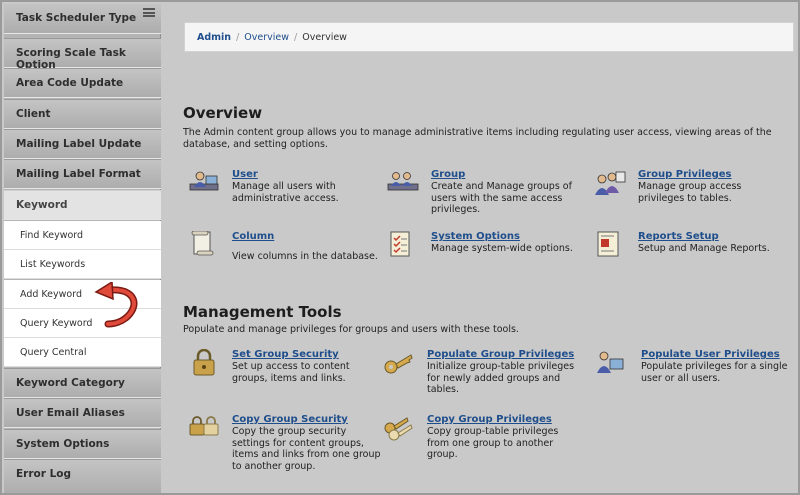  I want to click on set-group-security-link: Set Group Security, so click(285, 354).